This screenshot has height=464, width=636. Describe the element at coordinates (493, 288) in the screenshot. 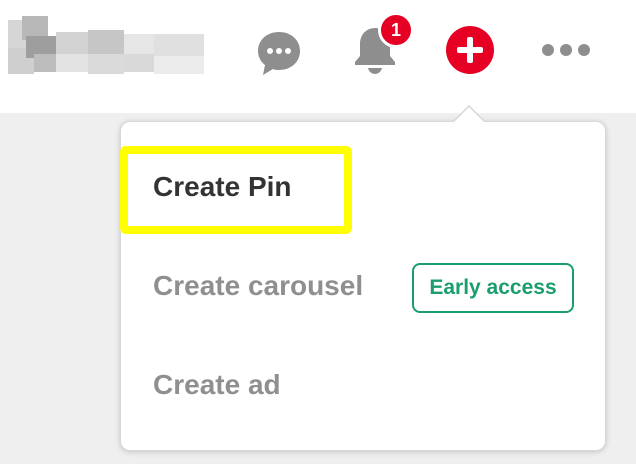

I see `early-access-badge: Early access` at that location.